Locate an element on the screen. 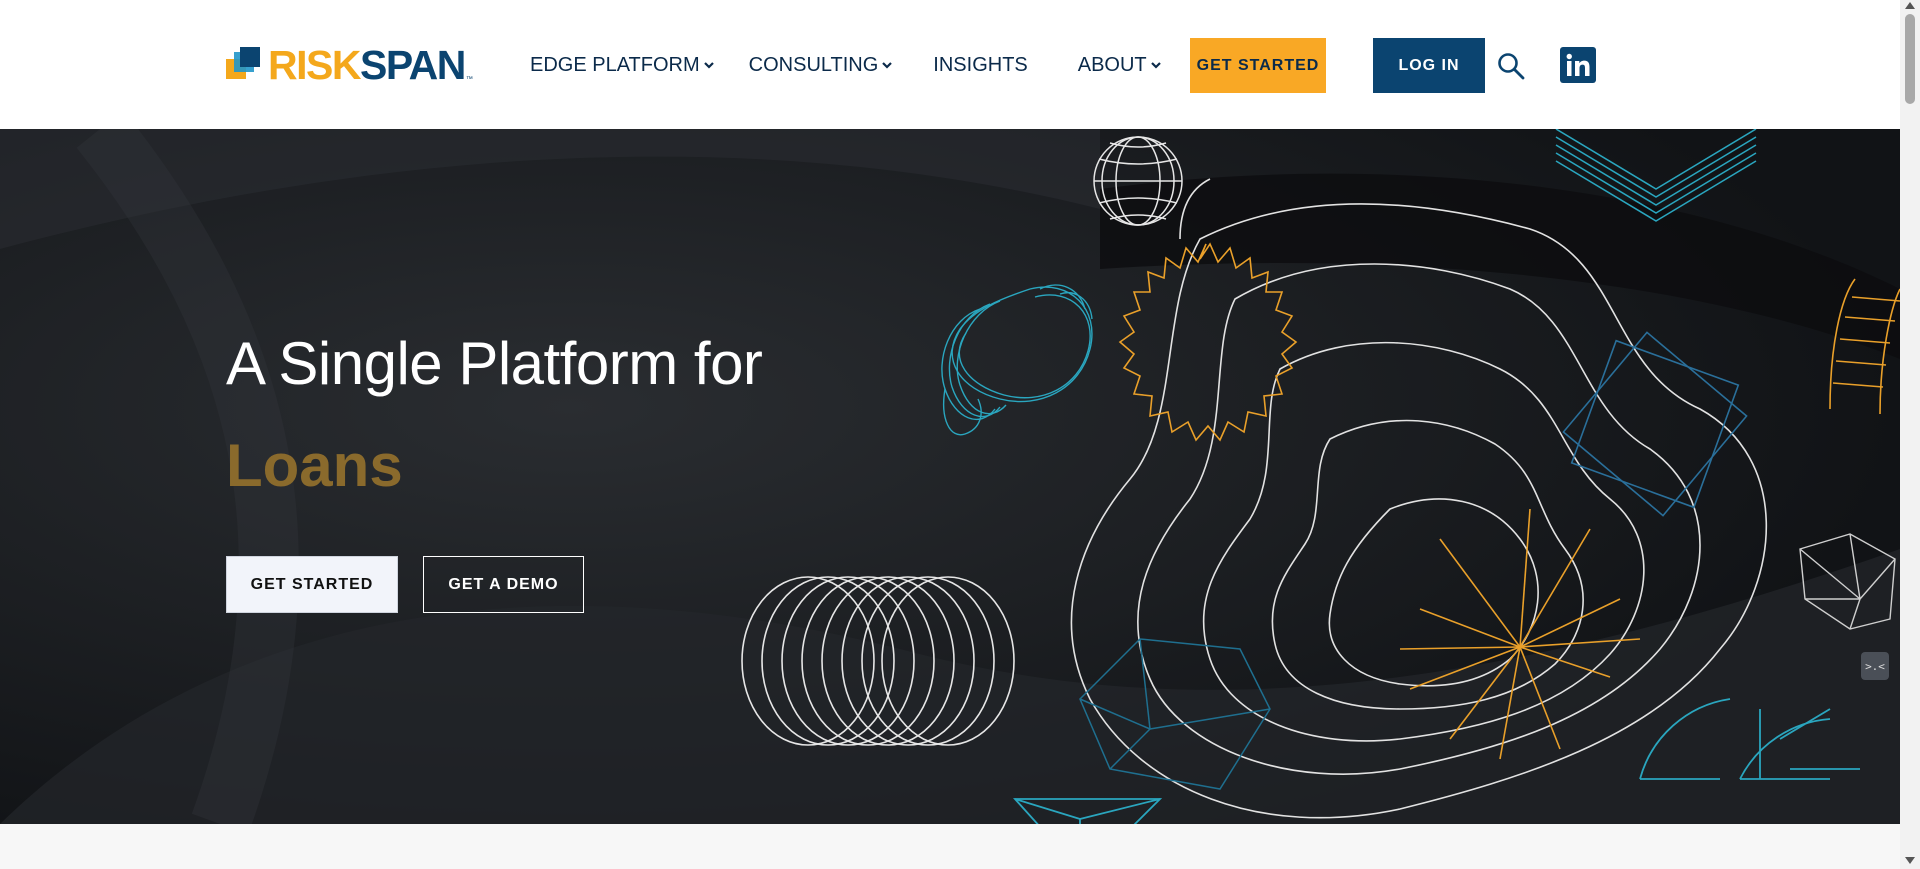 The width and height of the screenshot is (1920, 869). search-icon is located at coordinates (1511, 66).